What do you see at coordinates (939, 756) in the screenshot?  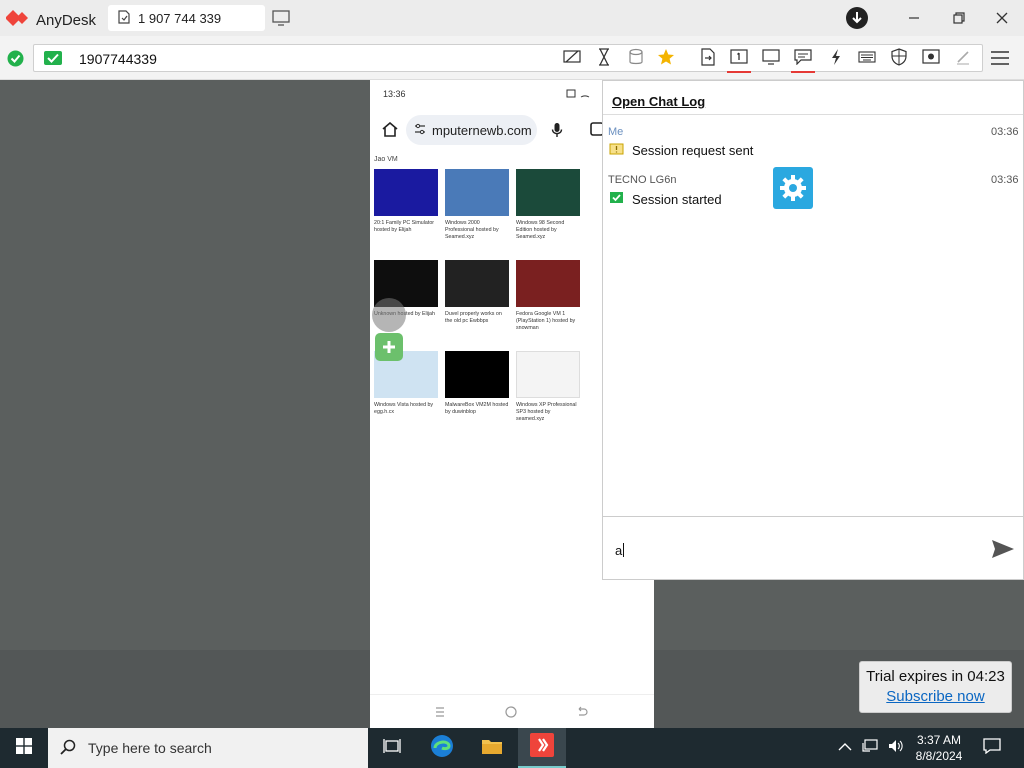 I see `clock-date: 8/8/2024` at bounding box center [939, 756].